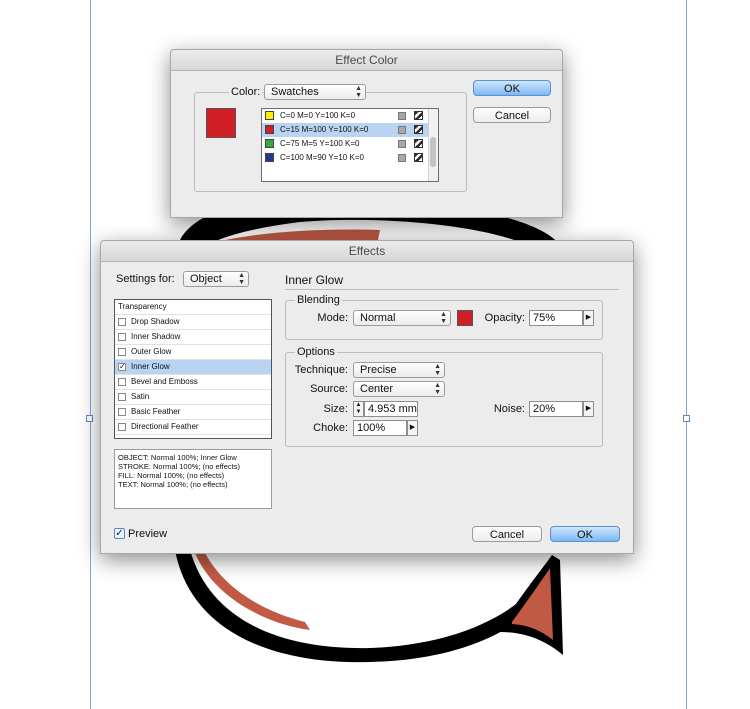 Image resolution: width=750 pixels, height=709 pixels. What do you see at coordinates (358, 409) in the screenshot?
I see `size-stepper-icon: ▲ ▼` at bounding box center [358, 409].